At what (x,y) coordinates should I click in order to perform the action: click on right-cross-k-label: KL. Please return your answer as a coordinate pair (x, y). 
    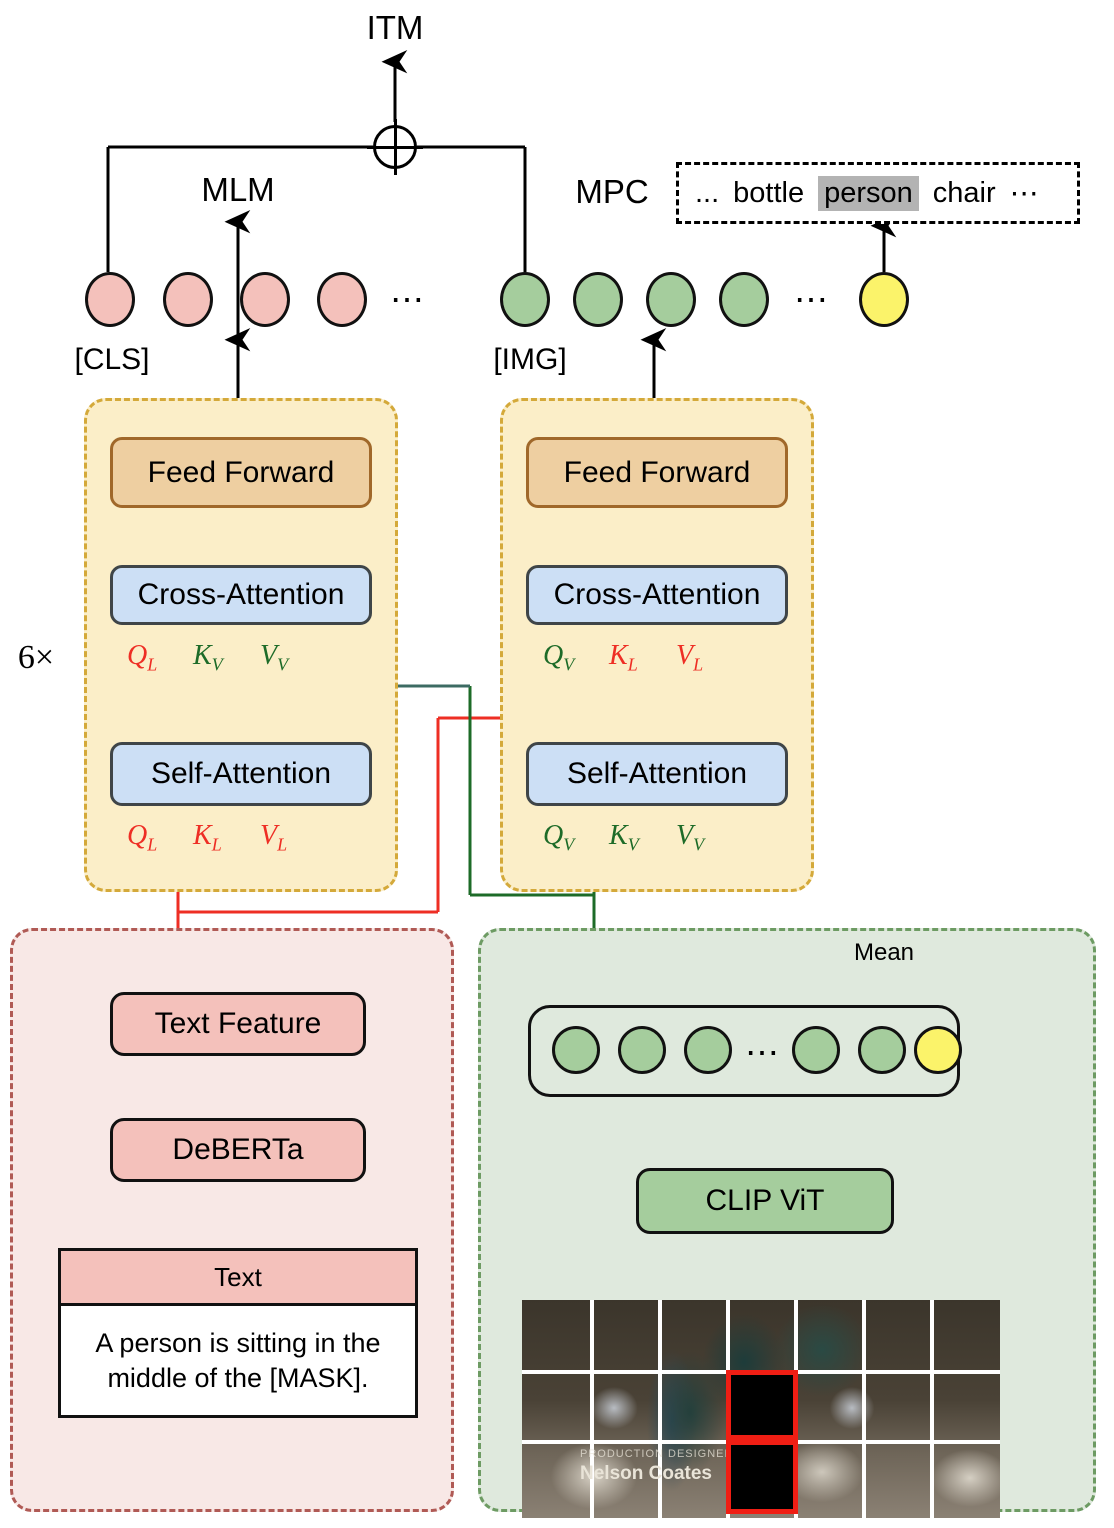
    Looking at the image, I should click on (623, 657).